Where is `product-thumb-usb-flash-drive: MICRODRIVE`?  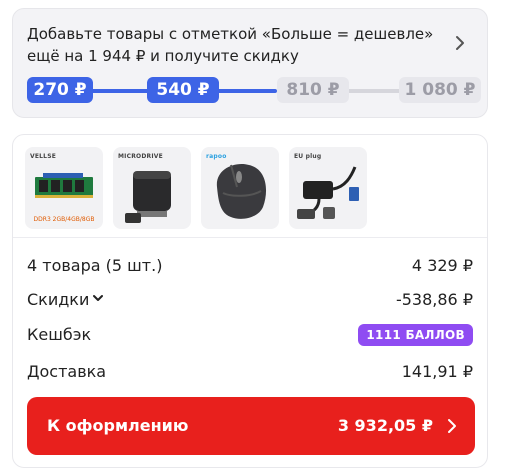
product-thumb-usb-flash-drive: MICRODRIVE is located at coordinates (152, 188).